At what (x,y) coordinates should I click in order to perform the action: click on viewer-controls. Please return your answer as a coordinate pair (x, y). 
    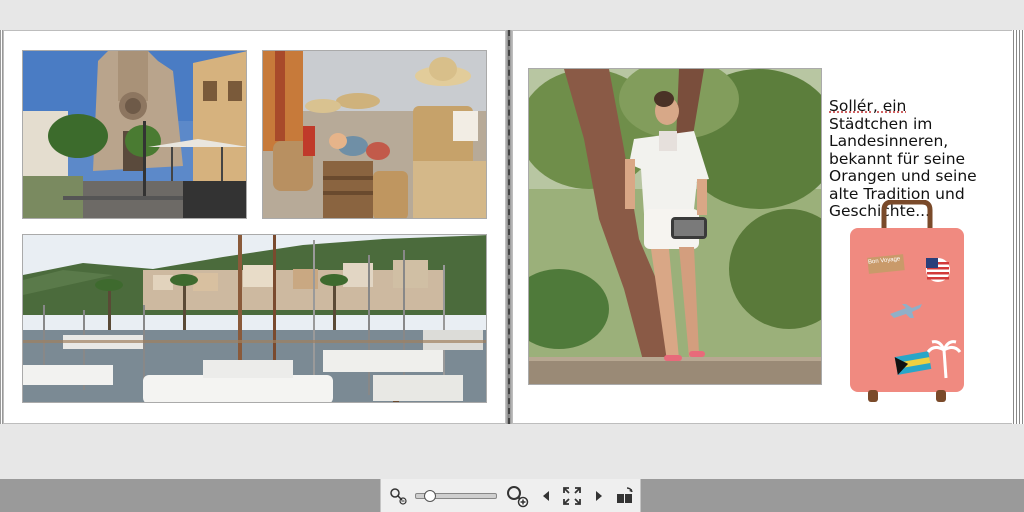
    Looking at the image, I should click on (510, 495).